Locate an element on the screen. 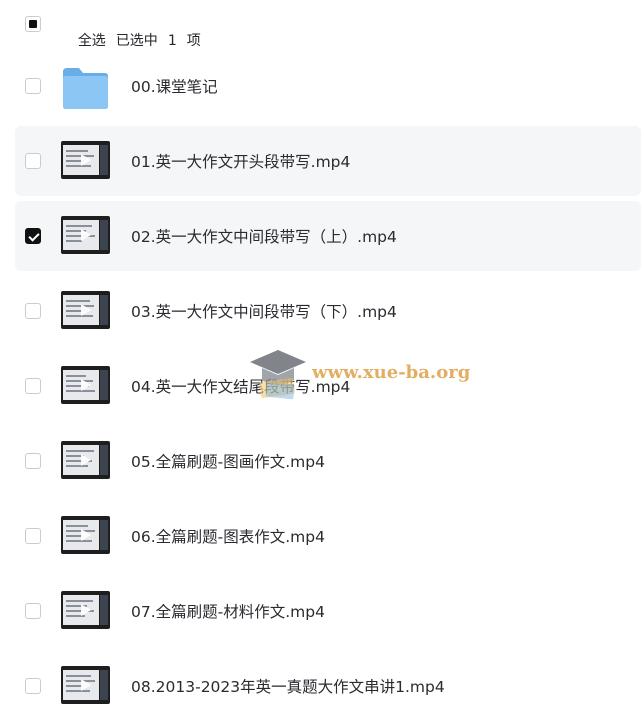 The height and width of the screenshot is (721, 641). file-row: 02.英一大作文中间段带写（上）.mp4 is located at coordinates (328, 236).